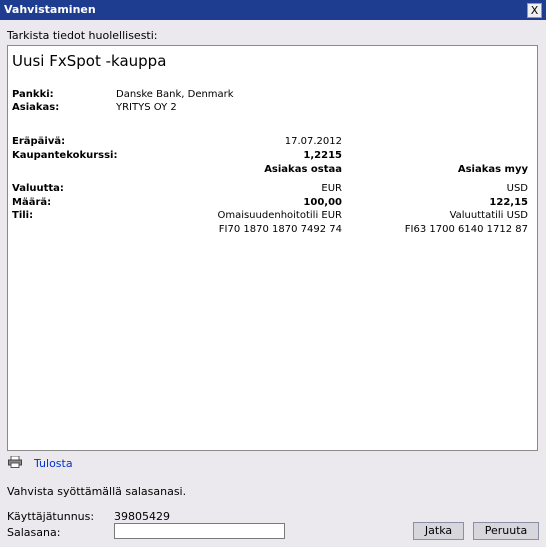 The width and height of the screenshot is (546, 547). Describe the element at coordinates (175, 94) in the screenshot. I see `bank-value: Danske Bank, Denmark` at that location.